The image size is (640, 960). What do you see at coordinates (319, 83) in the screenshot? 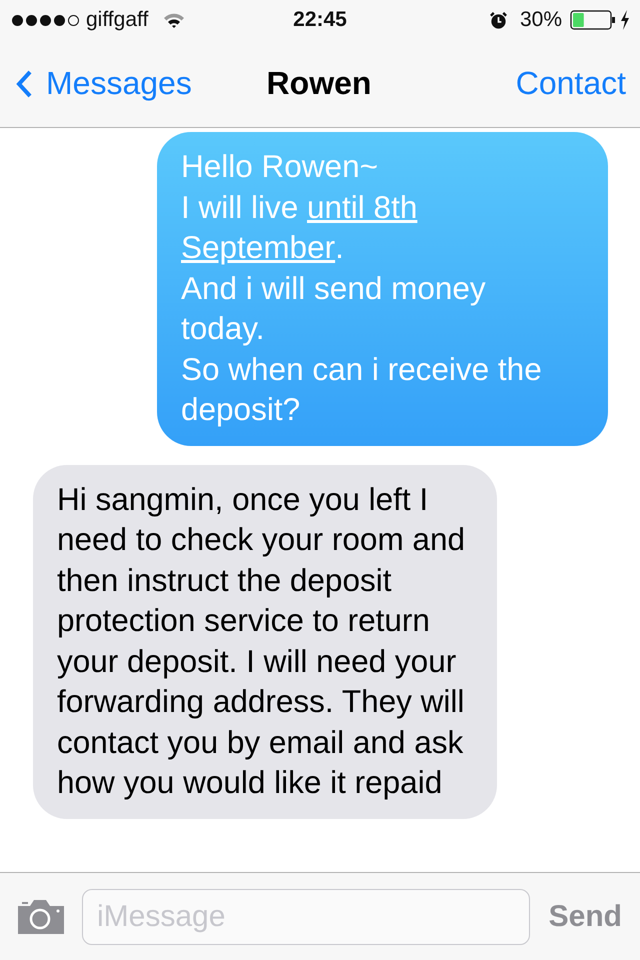
I see `contact-name: Rowen` at bounding box center [319, 83].